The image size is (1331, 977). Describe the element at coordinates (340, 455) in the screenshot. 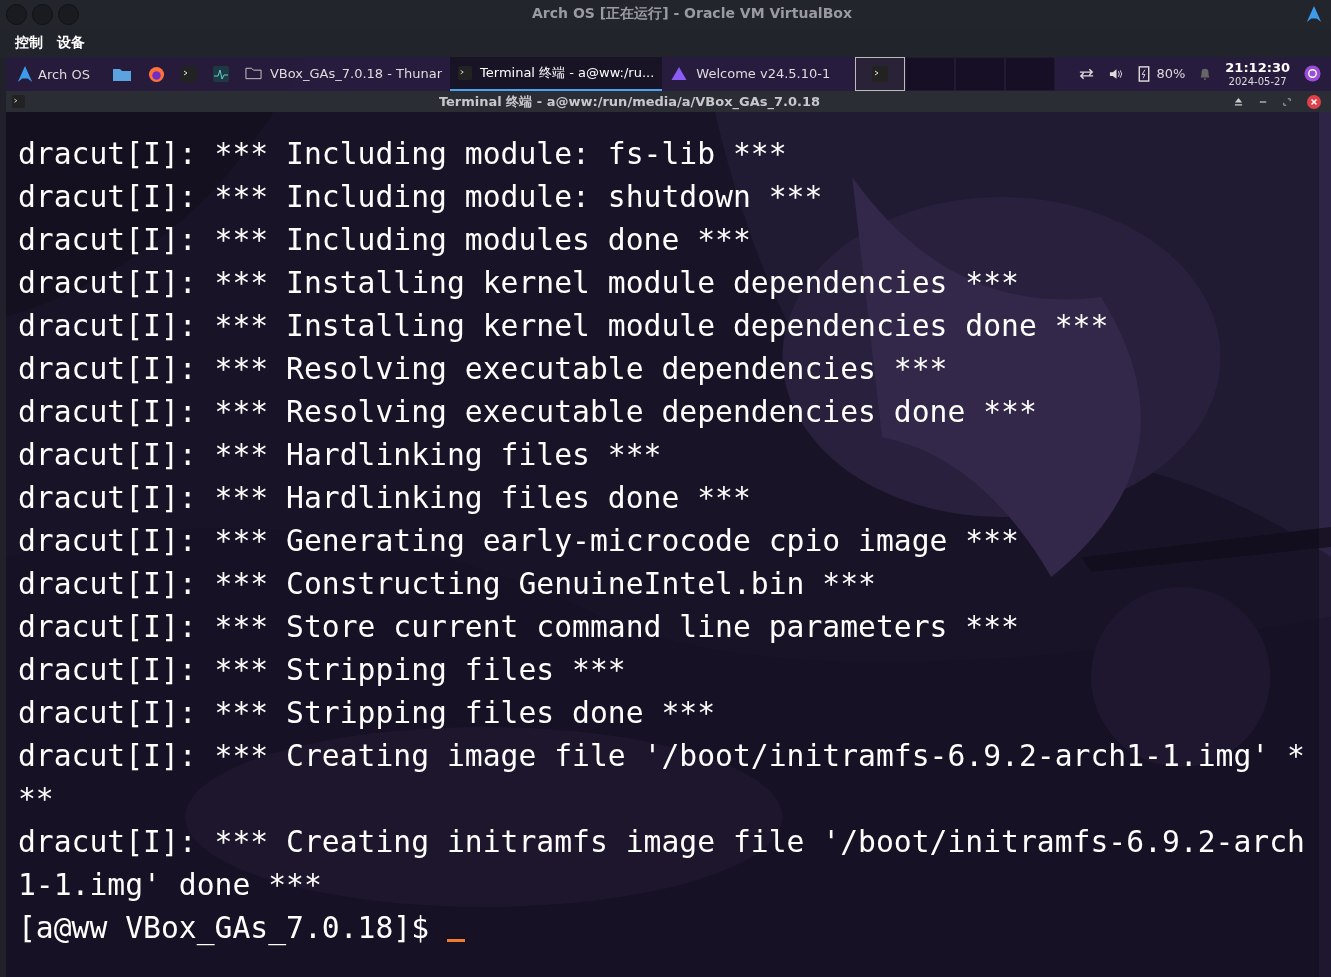

I see `terminal-line: dracut[I]: *** Hardlinking files ***` at that location.